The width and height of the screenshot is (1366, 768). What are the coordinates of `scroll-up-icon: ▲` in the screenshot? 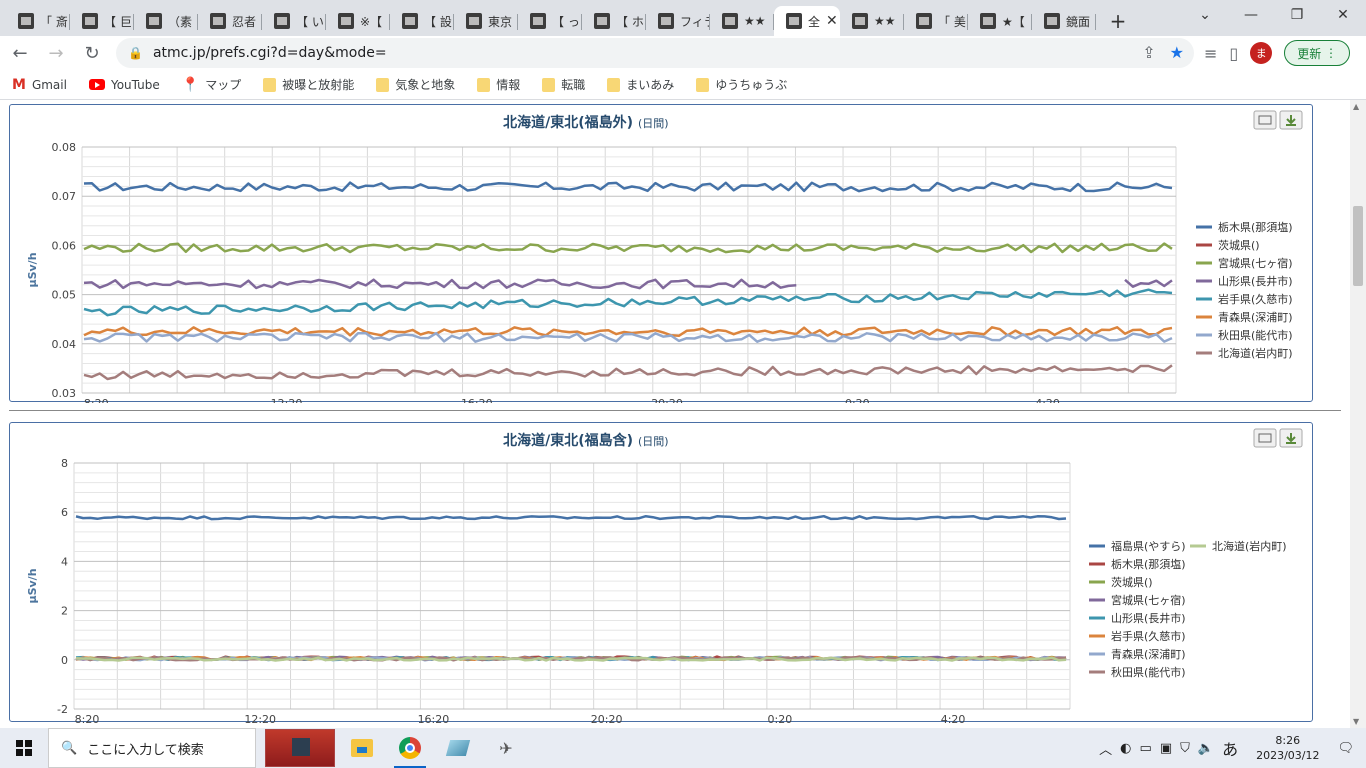 It's located at (1356, 106).